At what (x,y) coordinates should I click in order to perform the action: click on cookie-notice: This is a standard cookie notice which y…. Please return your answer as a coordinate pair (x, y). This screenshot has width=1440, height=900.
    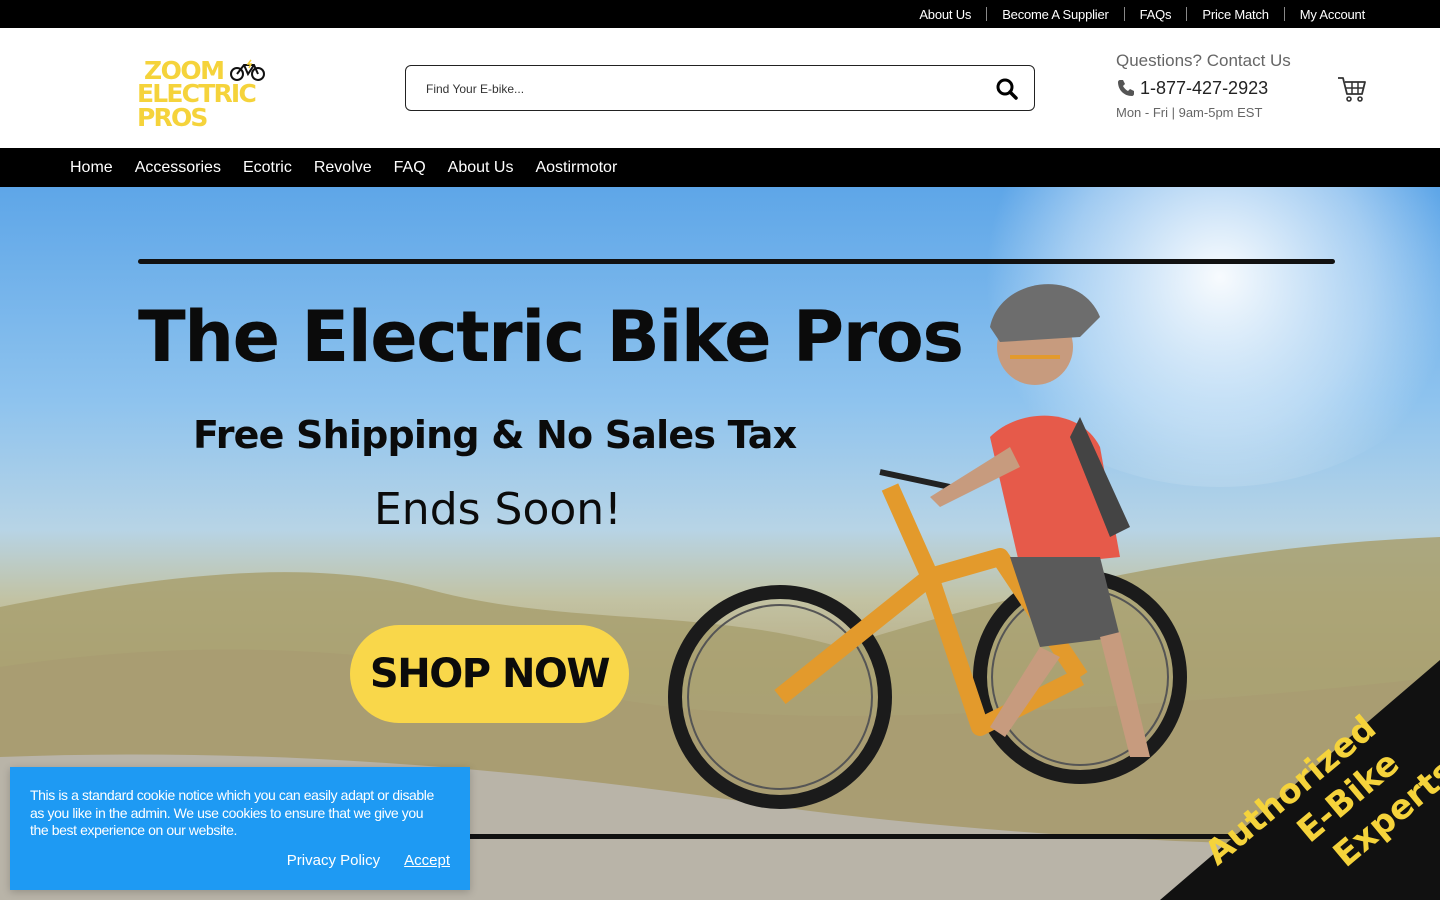
    Looking at the image, I should click on (240, 828).